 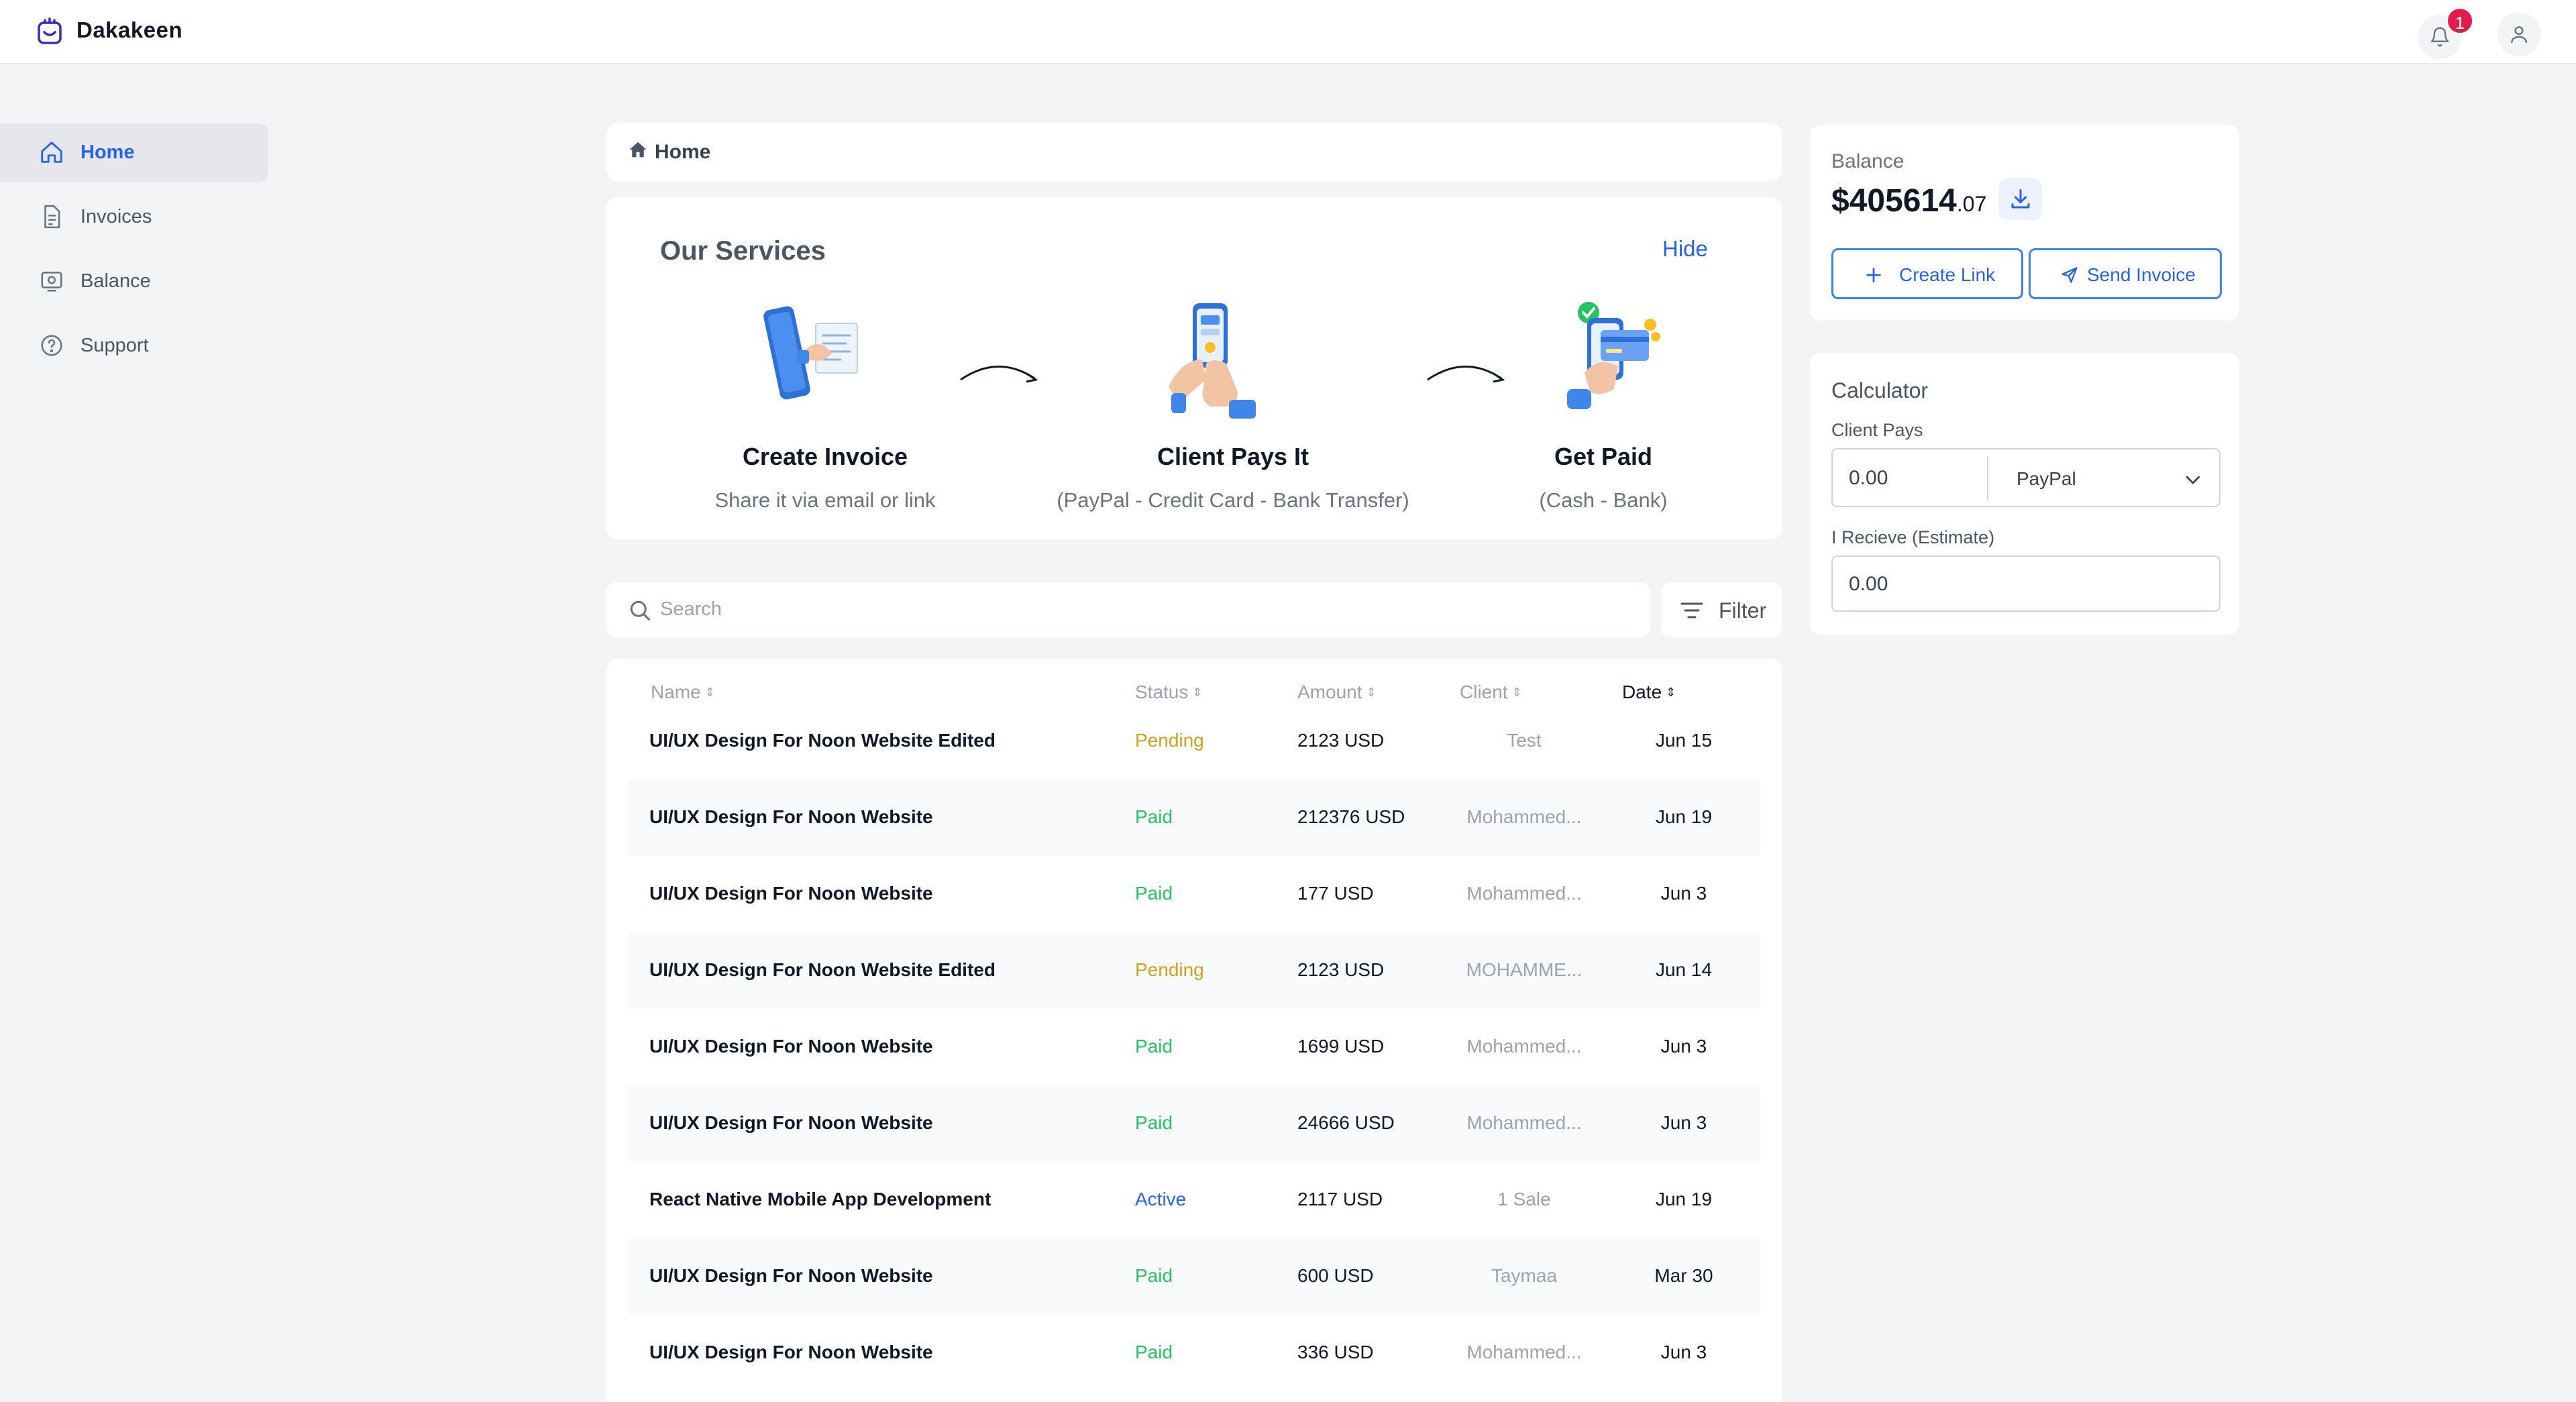 I want to click on user-menu-button, so click(x=2519, y=34).